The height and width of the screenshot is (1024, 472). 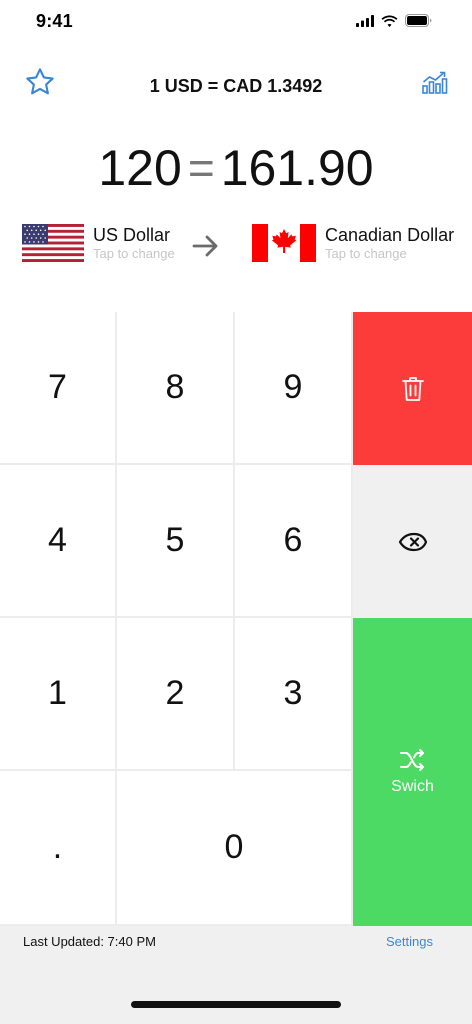 I want to click on key-4: 4, so click(x=58, y=541).